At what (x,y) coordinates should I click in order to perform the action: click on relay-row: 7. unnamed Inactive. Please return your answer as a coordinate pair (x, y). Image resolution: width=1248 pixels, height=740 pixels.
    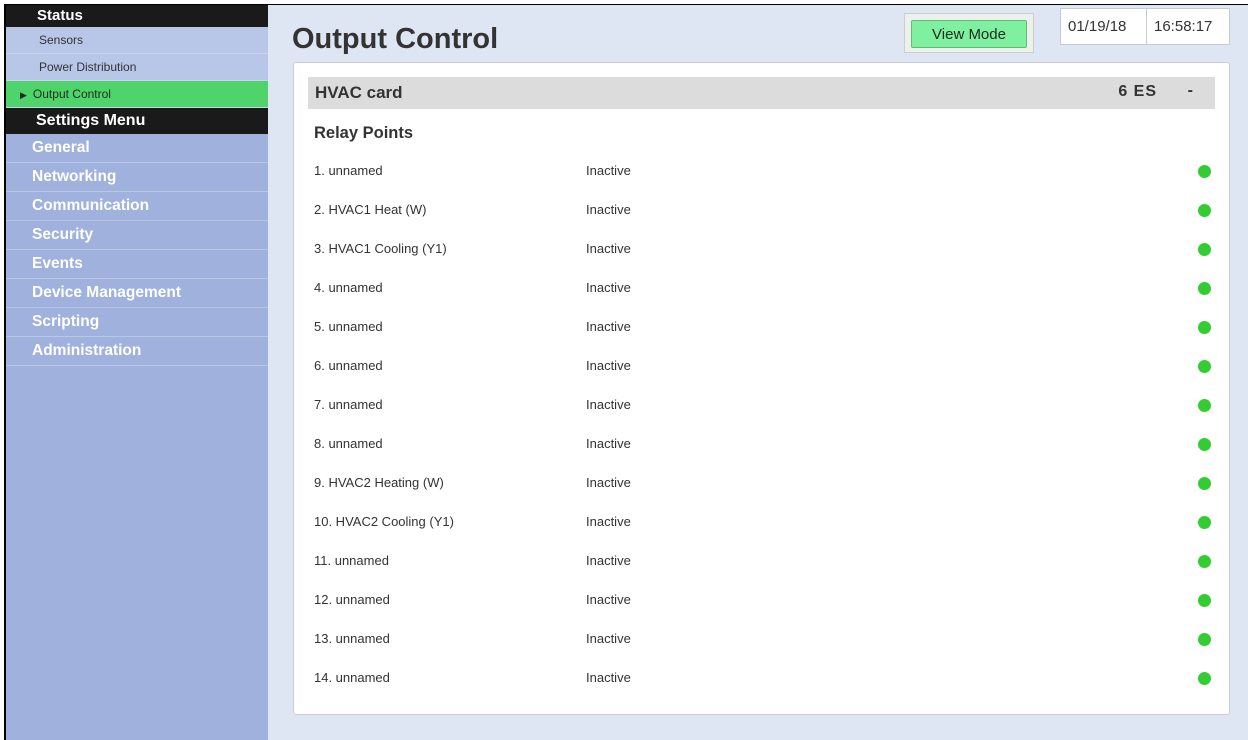
    Looking at the image, I should click on (761, 405).